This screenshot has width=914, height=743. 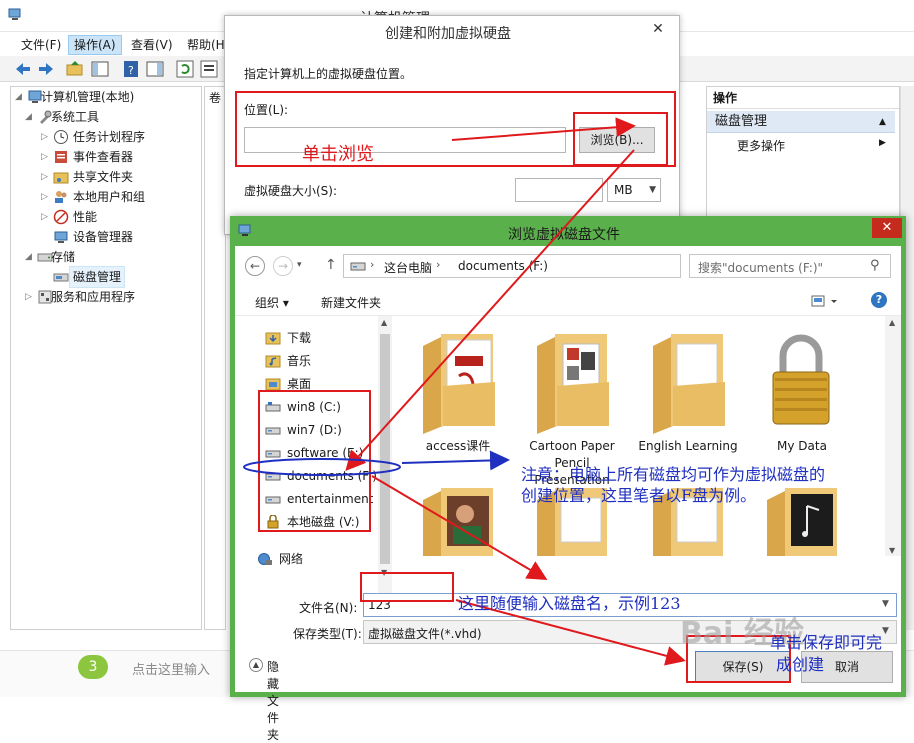 I want to click on arrow-to-note, so click(x=455, y=460).